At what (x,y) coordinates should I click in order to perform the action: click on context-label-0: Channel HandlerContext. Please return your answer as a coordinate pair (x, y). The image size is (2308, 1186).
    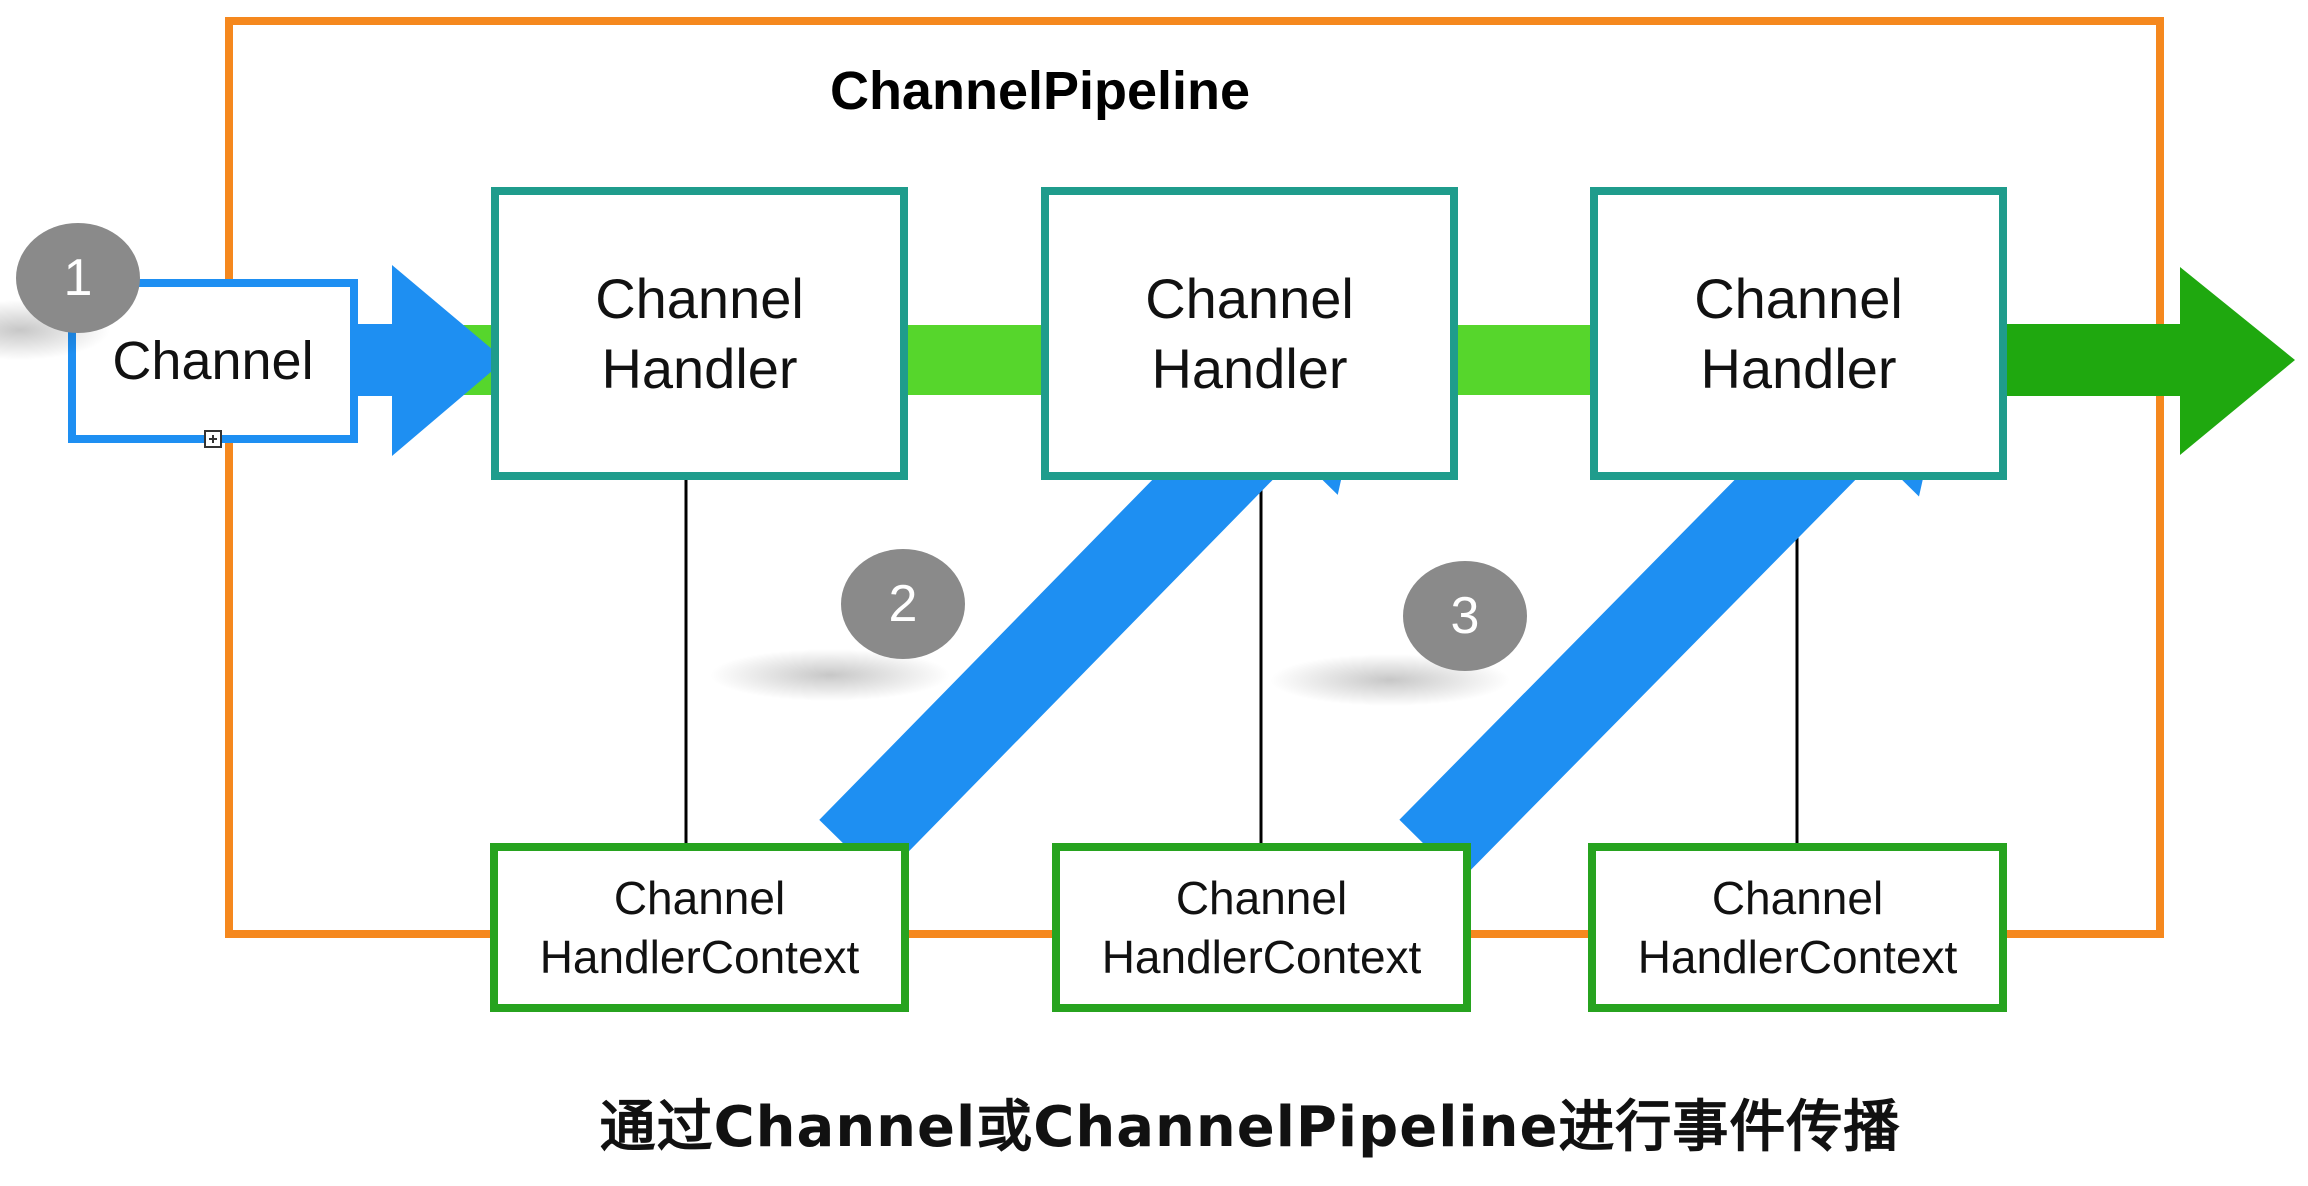
    Looking at the image, I should click on (699, 927).